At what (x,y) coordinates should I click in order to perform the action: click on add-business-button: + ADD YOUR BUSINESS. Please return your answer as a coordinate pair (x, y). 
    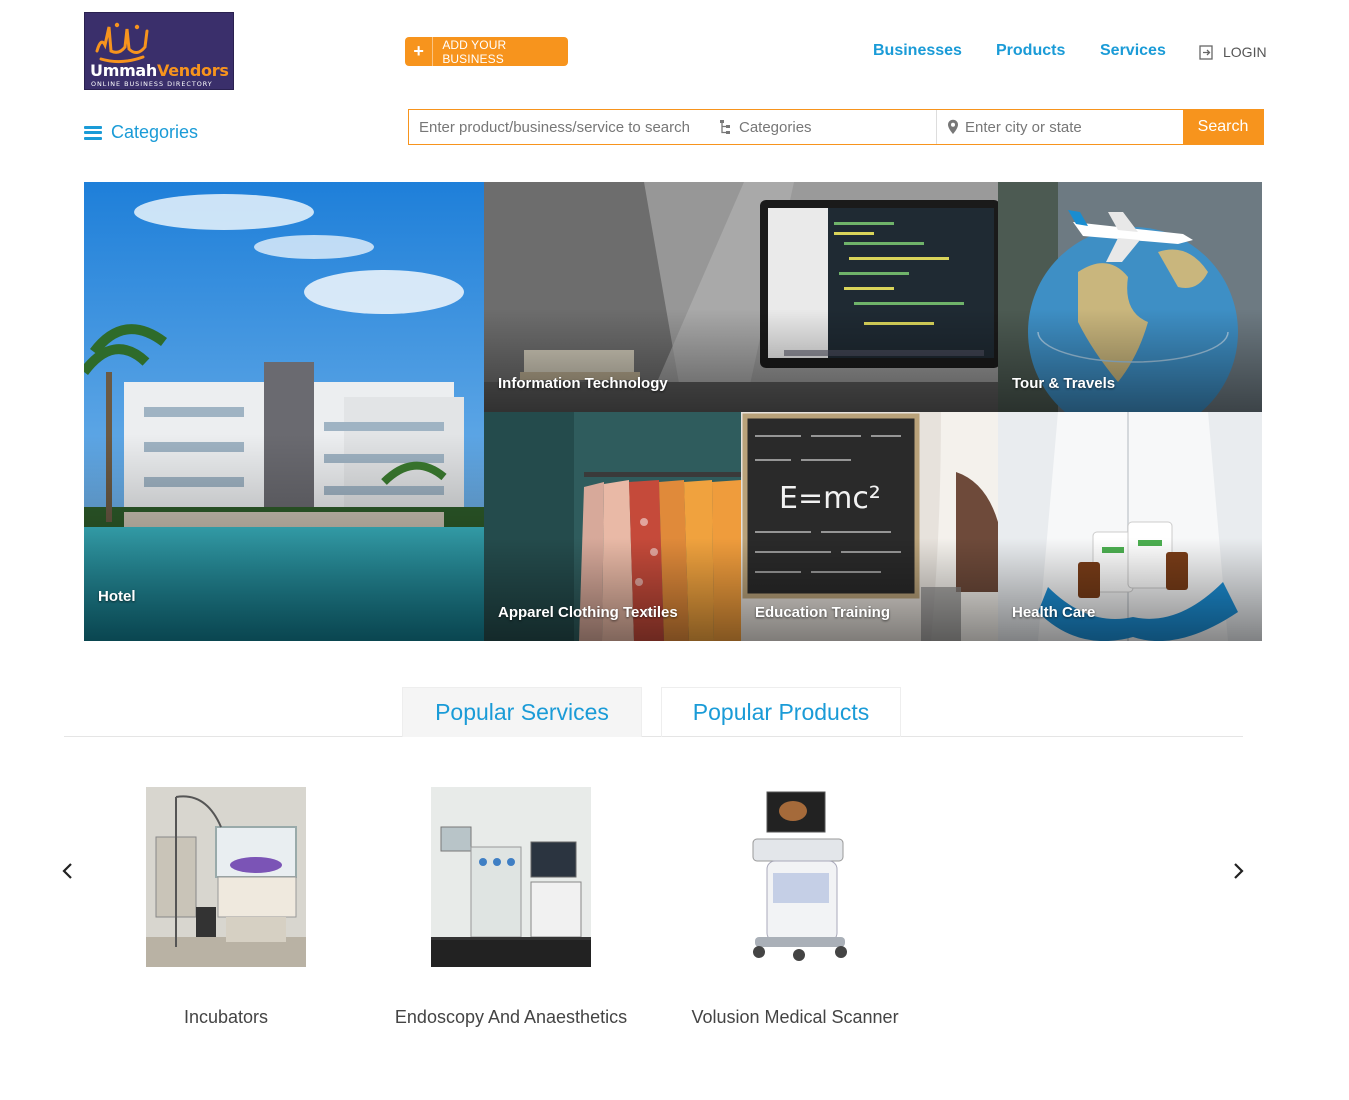
    Looking at the image, I should click on (486, 51).